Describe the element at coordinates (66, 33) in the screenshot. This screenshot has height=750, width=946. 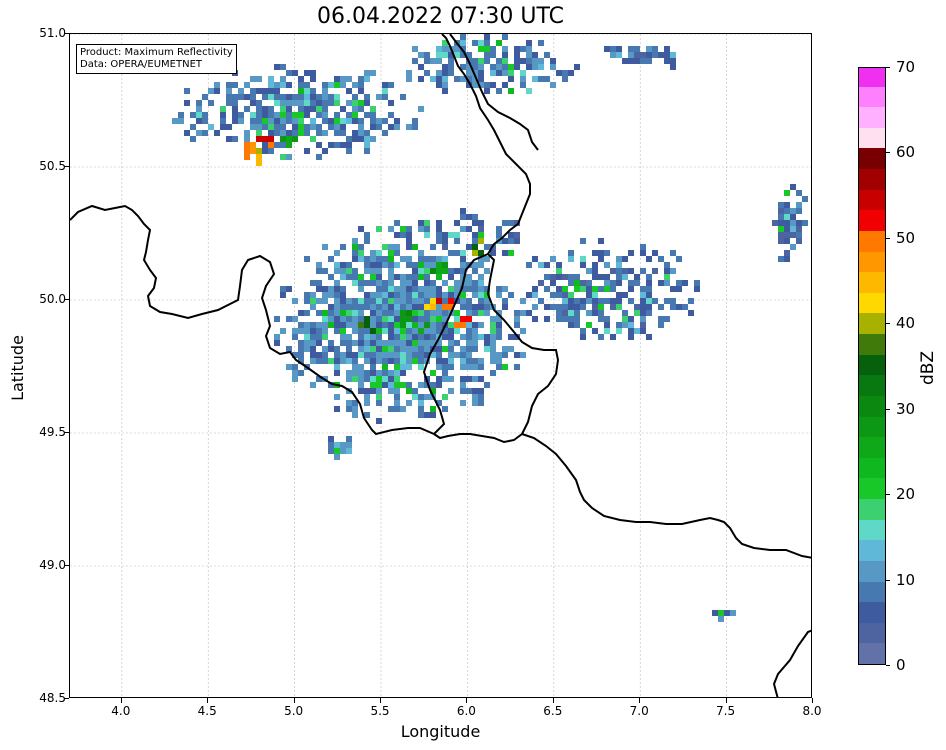
I see `y-tick-mark` at that location.